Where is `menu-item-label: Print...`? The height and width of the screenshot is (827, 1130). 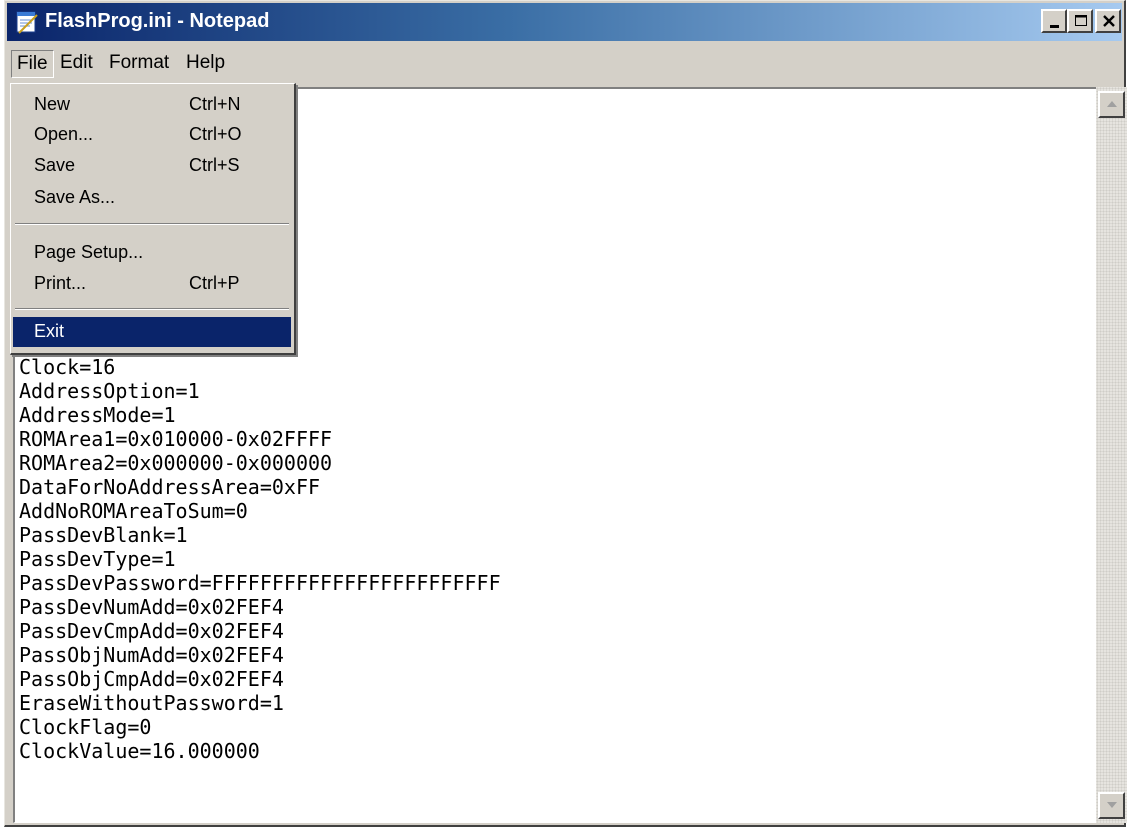 menu-item-label: Print... is located at coordinates (60, 283).